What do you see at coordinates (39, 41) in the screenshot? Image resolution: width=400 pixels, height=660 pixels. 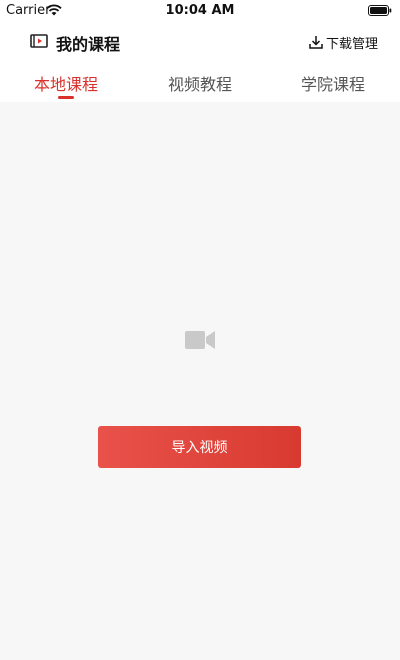 I see `video-player-icon` at bounding box center [39, 41].